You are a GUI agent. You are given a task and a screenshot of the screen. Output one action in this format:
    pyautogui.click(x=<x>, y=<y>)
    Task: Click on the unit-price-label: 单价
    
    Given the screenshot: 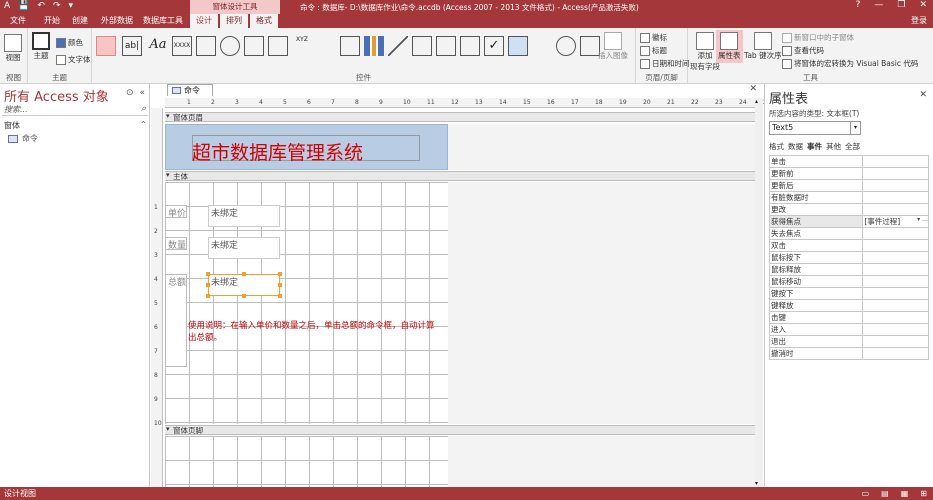 What is the action you would take?
    pyautogui.click(x=176, y=212)
    